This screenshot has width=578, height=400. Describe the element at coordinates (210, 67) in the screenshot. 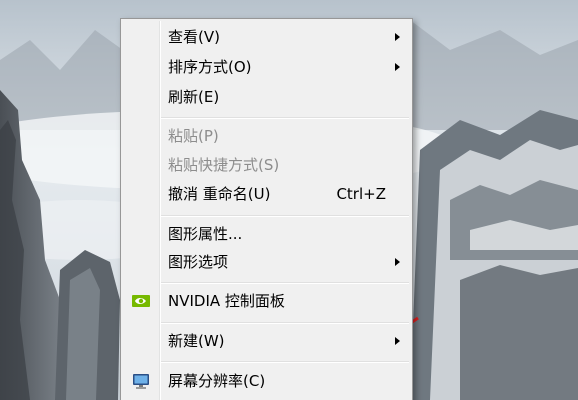

I see `menu-item-label: 排序方式(O)` at that location.